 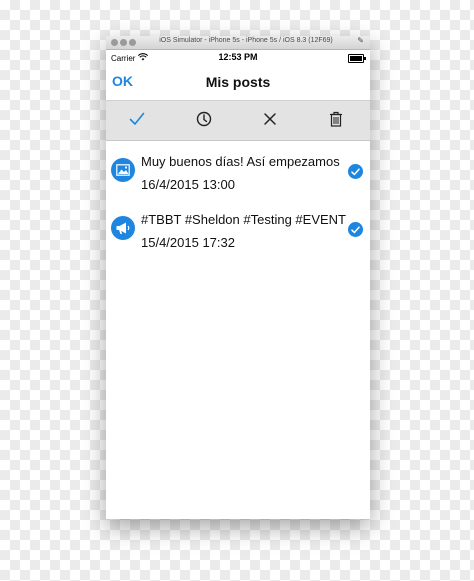 I want to click on trash-icon, so click(x=336, y=120).